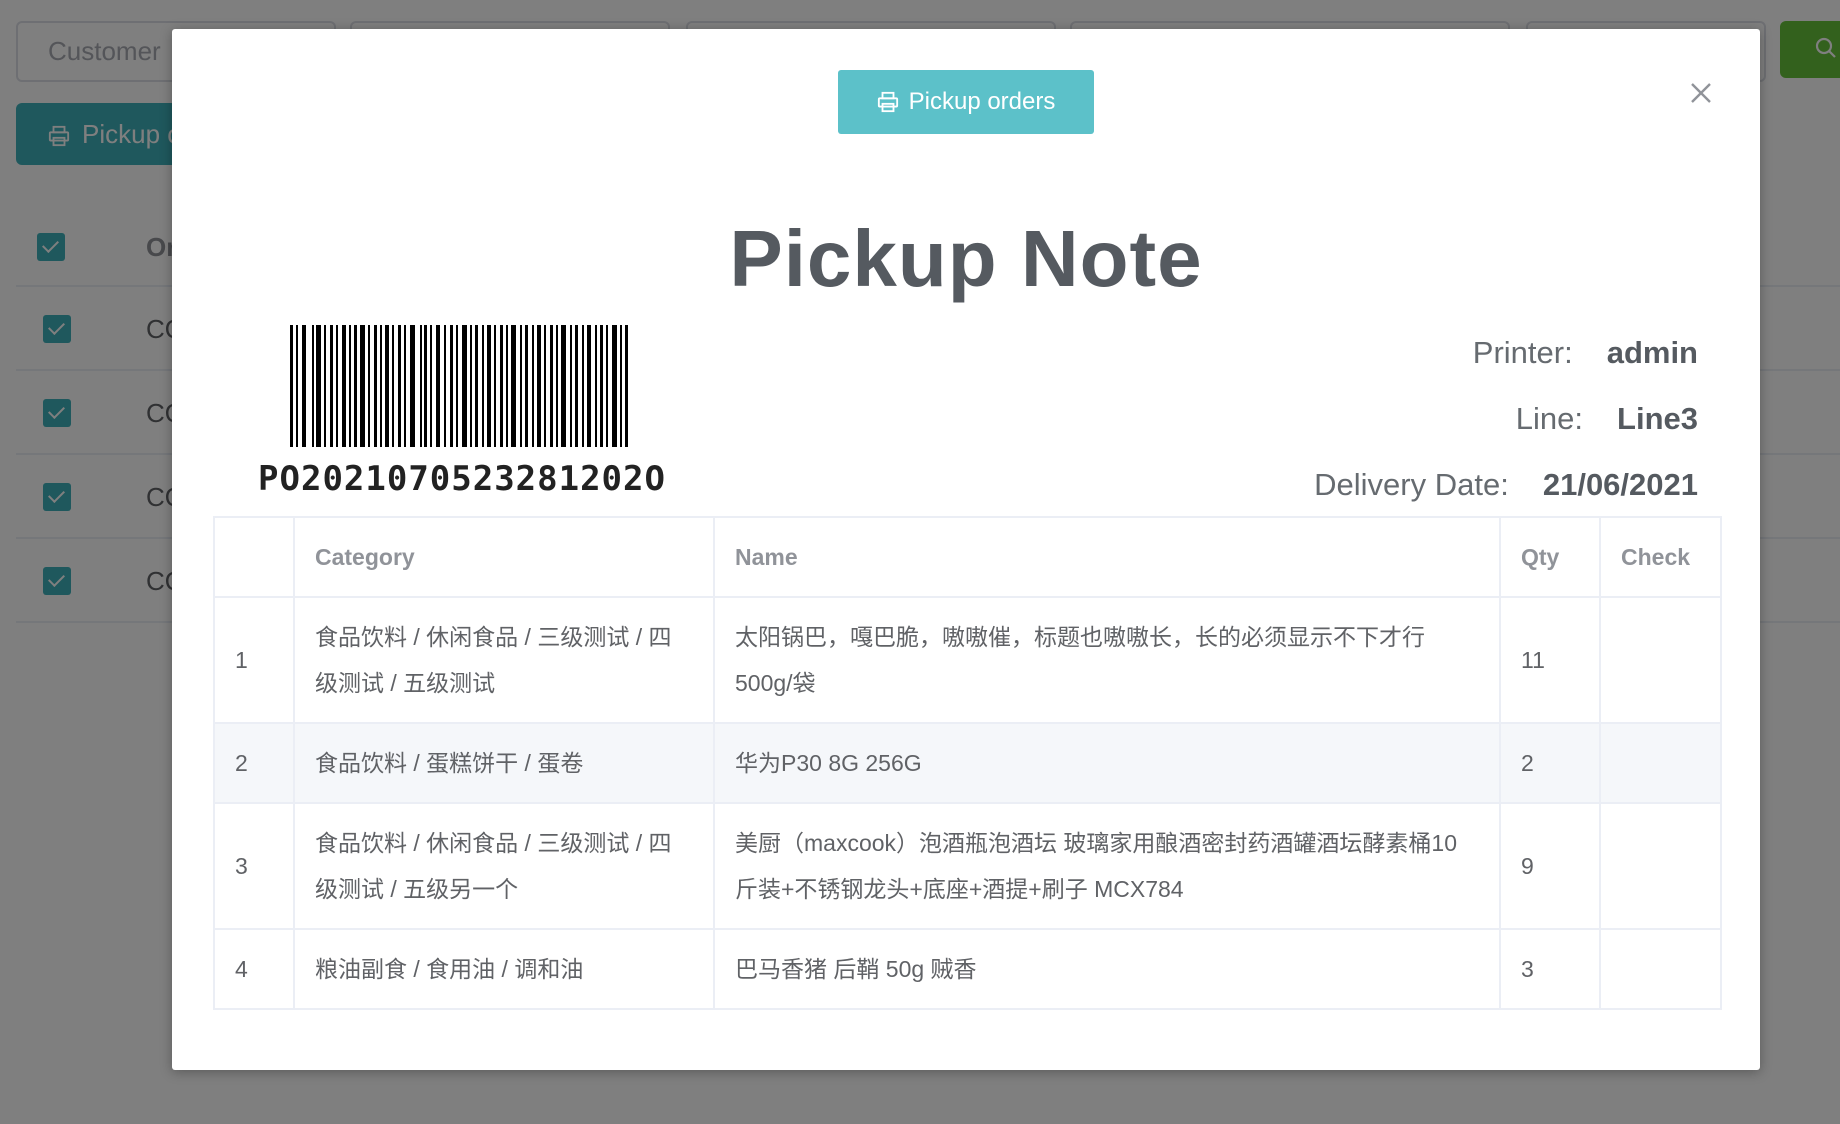  What do you see at coordinates (982, 101) in the screenshot?
I see `print-button-label: Pickup orders` at bounding box center [982, 101].